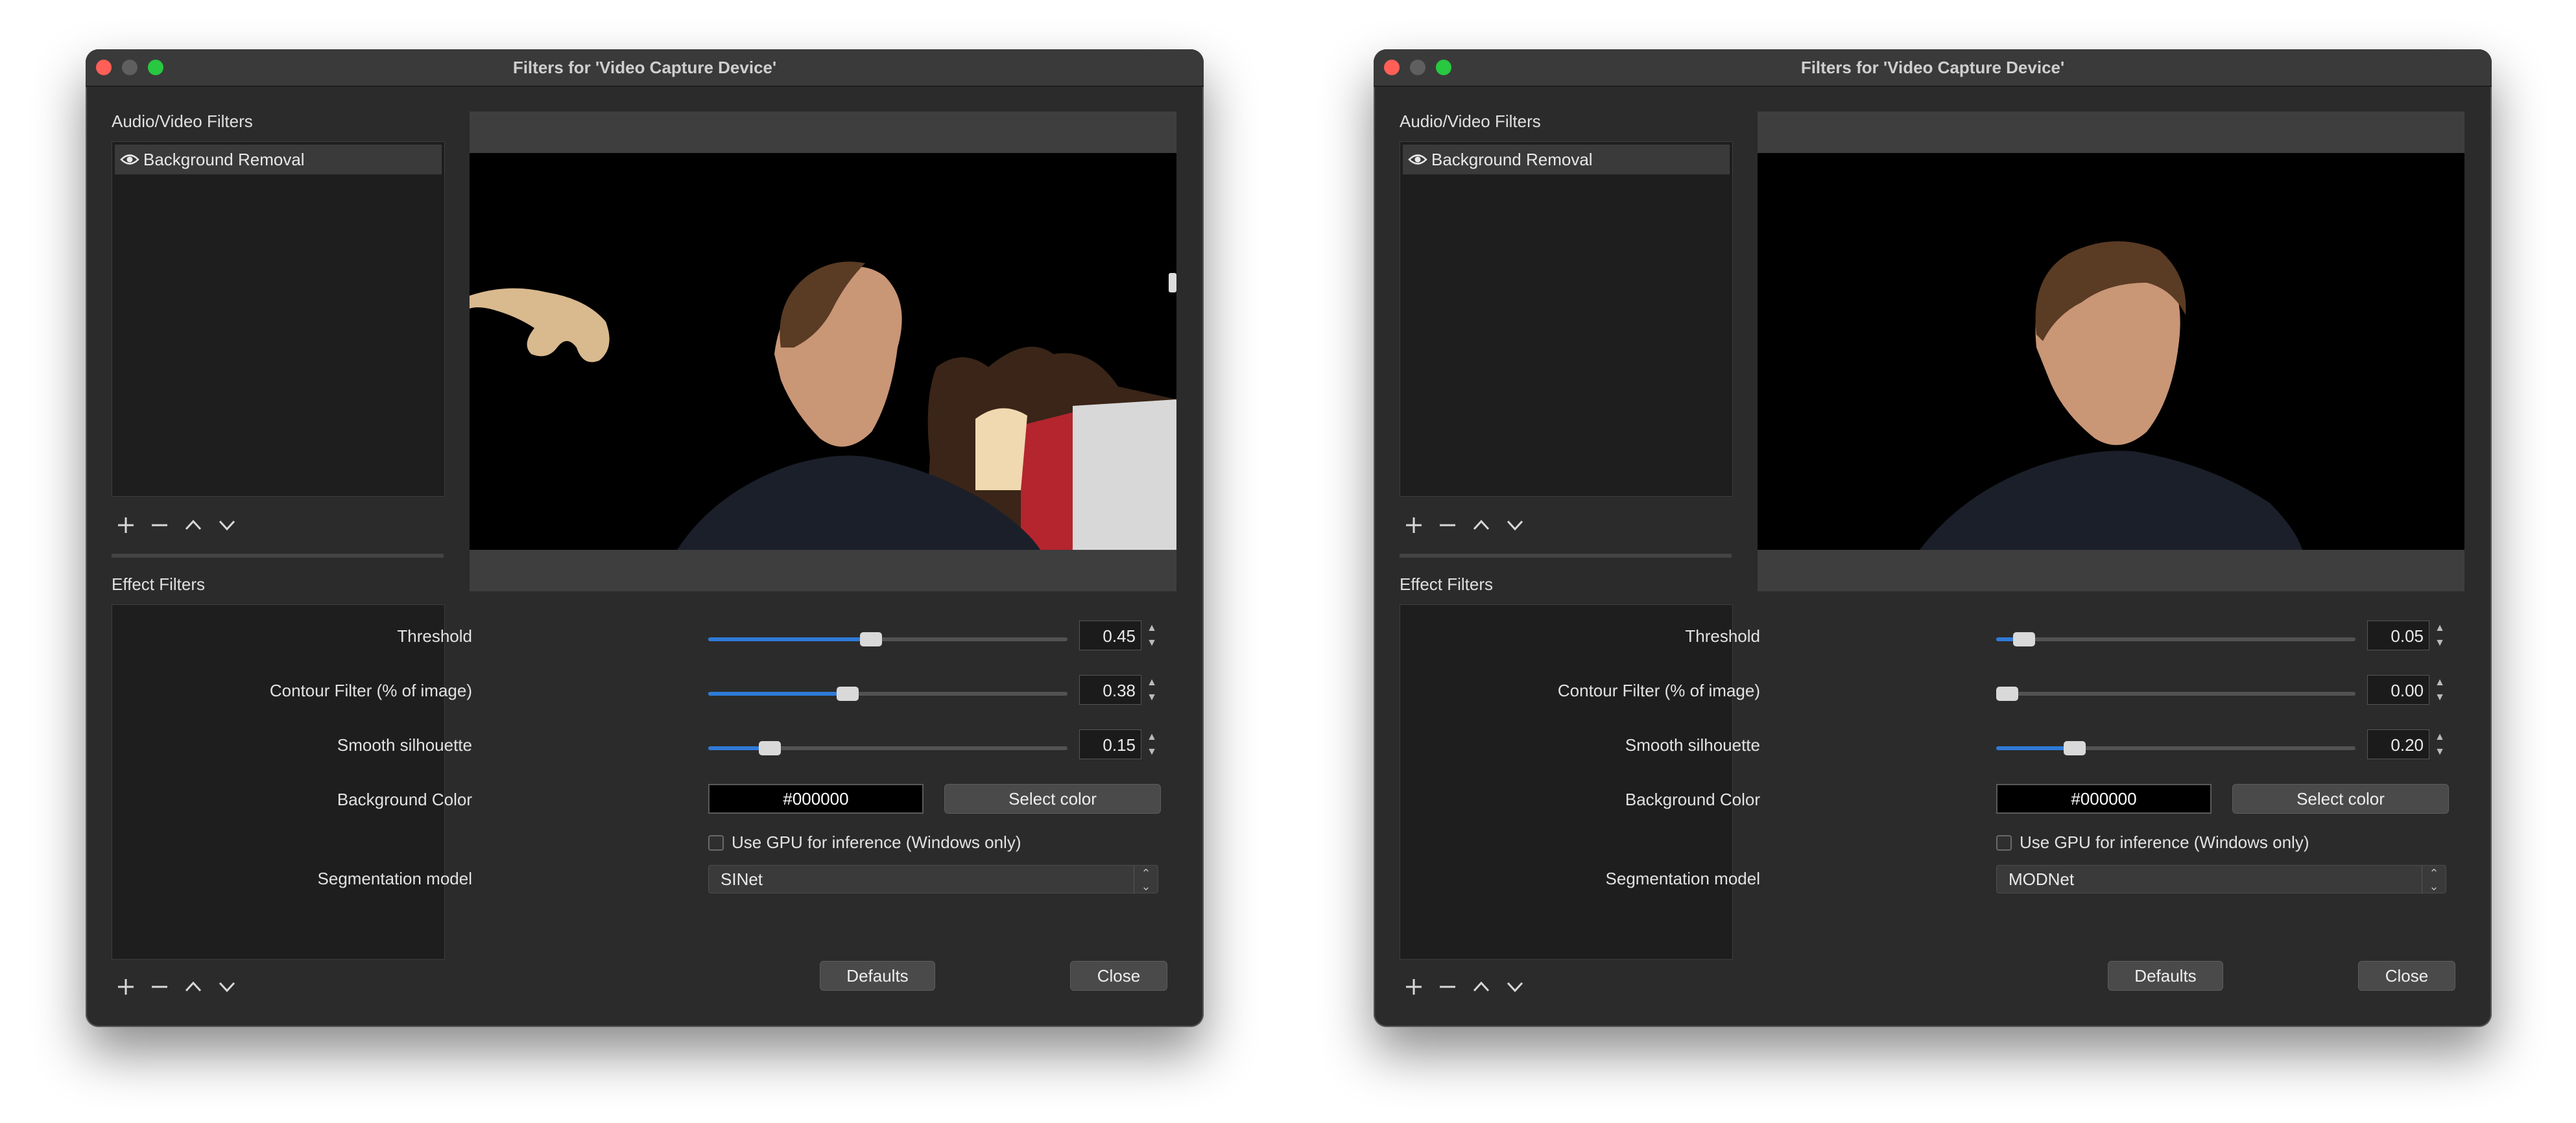  I want to click on use-gpu-label: Use GPU for inference (Windows only), so click(876, 842).